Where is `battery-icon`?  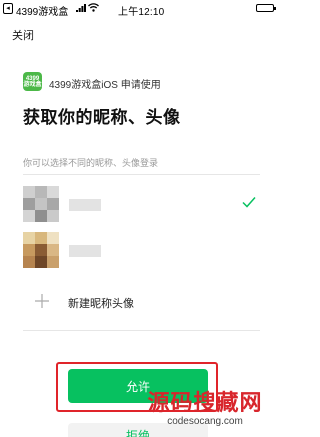
battery-icon is located at coordinates (266, 8).